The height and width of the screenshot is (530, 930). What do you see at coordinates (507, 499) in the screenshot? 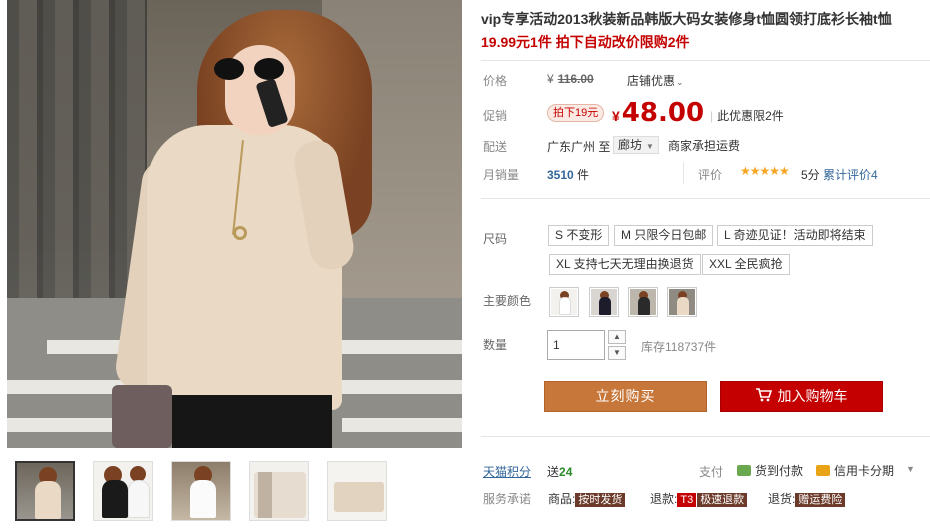
I see `service-label: 服务承诺` at bounding box center [507, 499].